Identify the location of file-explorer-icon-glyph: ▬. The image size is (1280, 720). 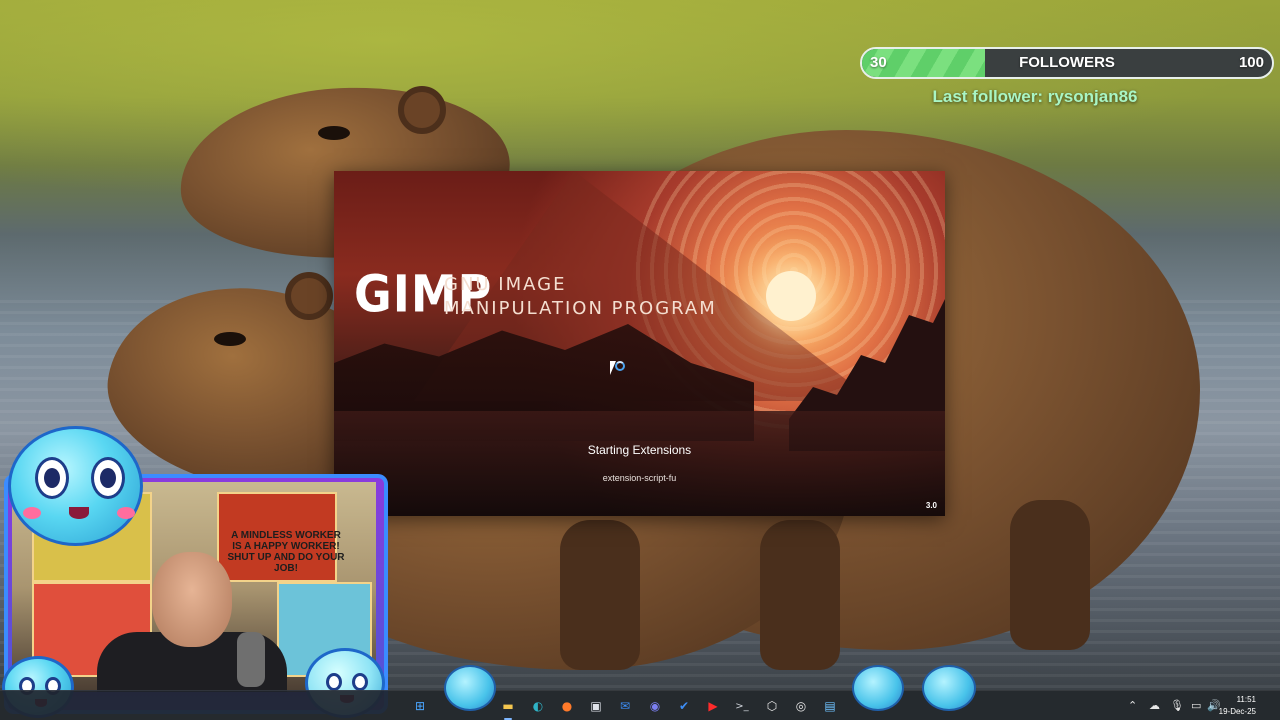
(508, 706).